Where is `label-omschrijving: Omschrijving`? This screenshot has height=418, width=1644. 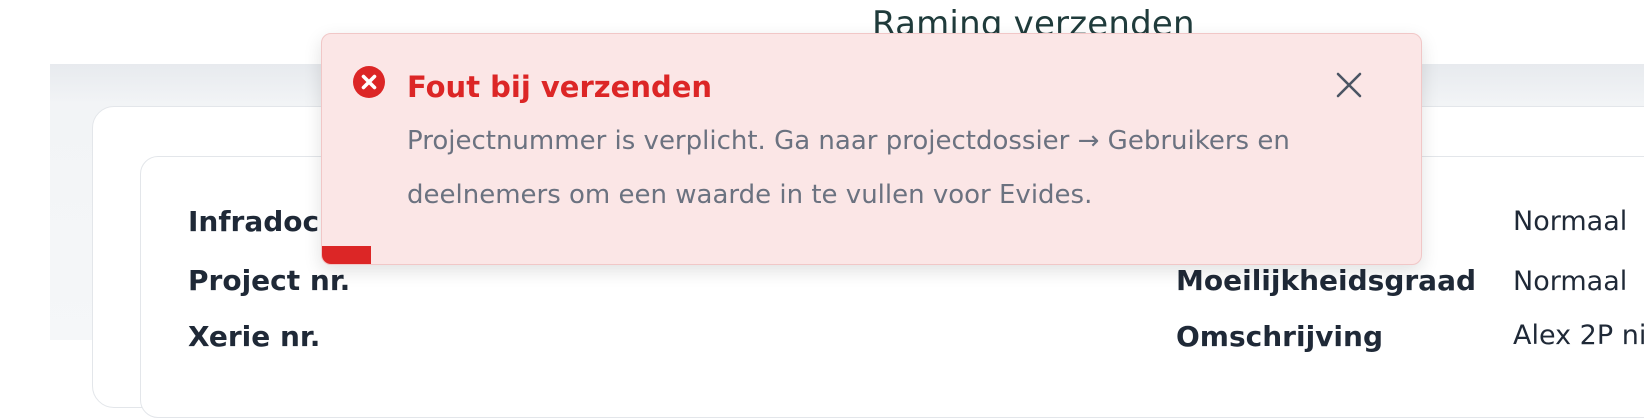
label-omschrijving: Omschrijving is located at coordinates (1280, 336).